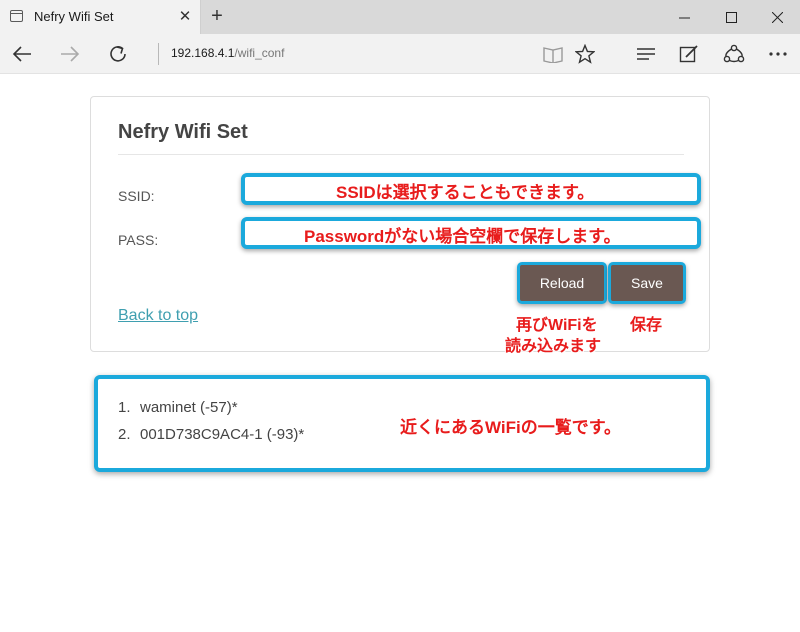 The width and height of the screenshot is (800, 632). I want to click on title-bar: Nefry Wifi Set ✕ +, so click(400, 17).